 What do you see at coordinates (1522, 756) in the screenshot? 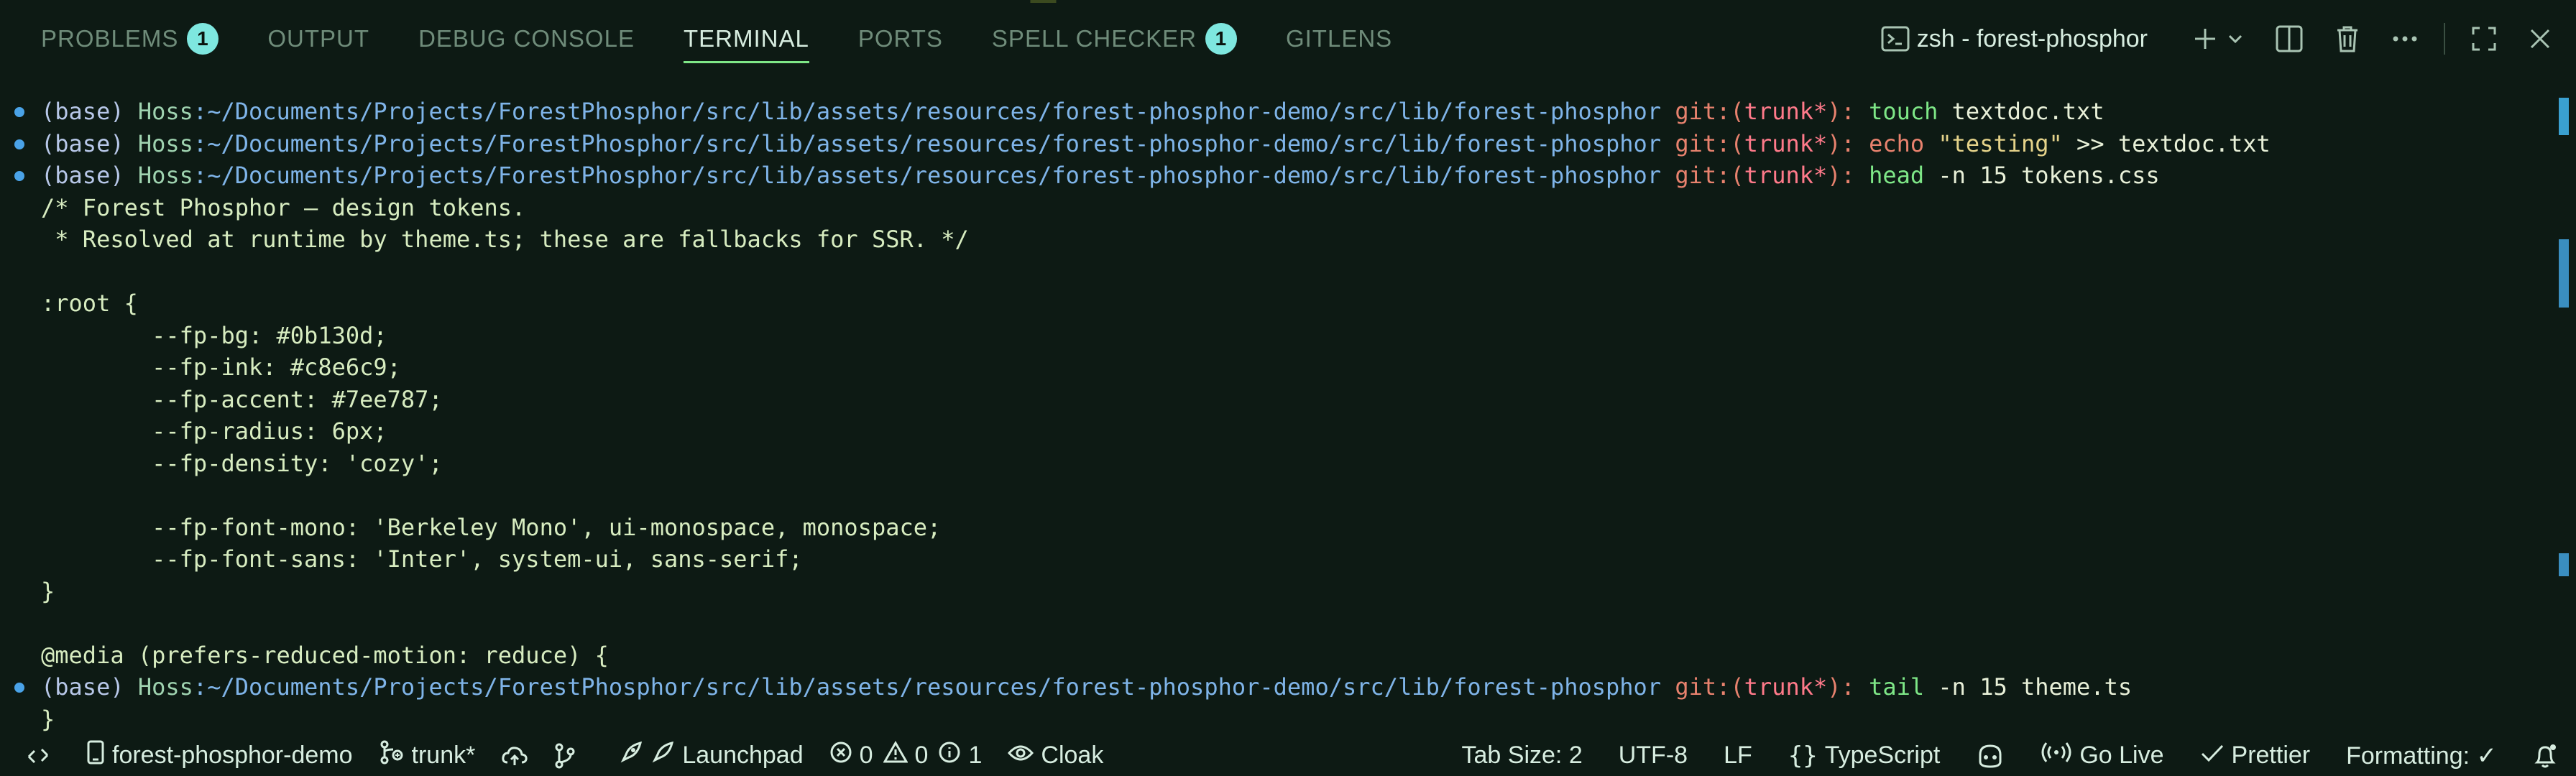
I see `status-tab-size: Tab Size: 2` at bounding box center [1522, 756].